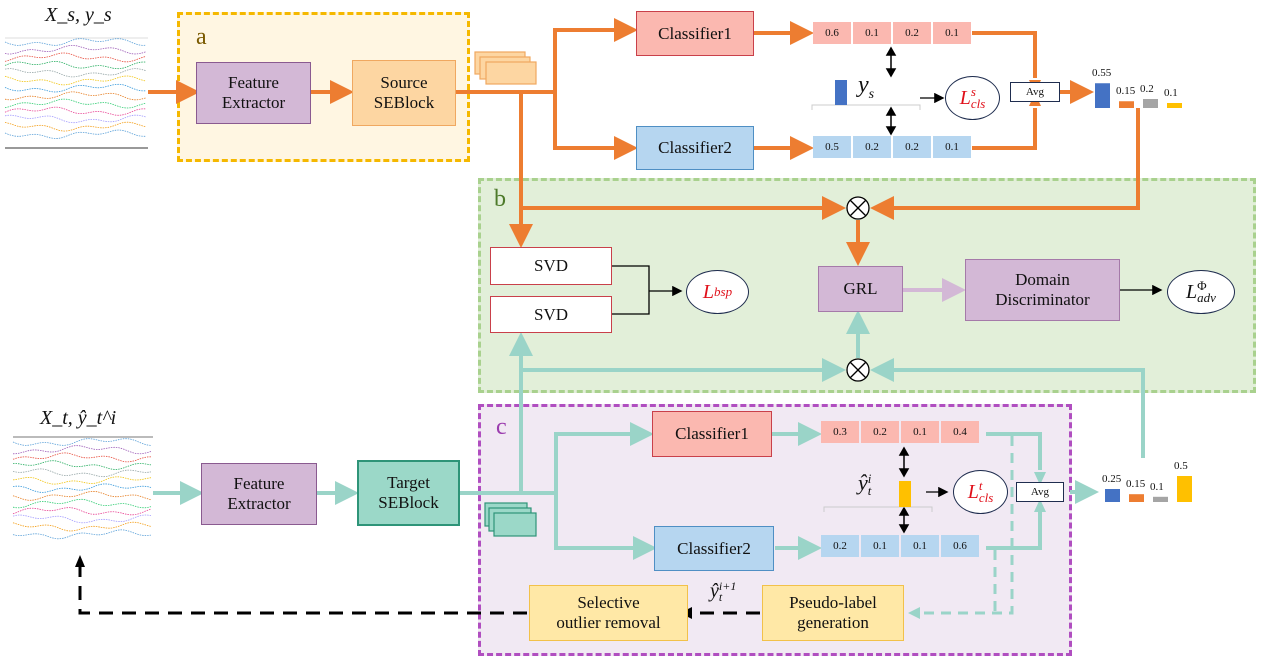 The image size is (1269, 662). I want to click on target-fe-line1: Feature, so click(259, 483).